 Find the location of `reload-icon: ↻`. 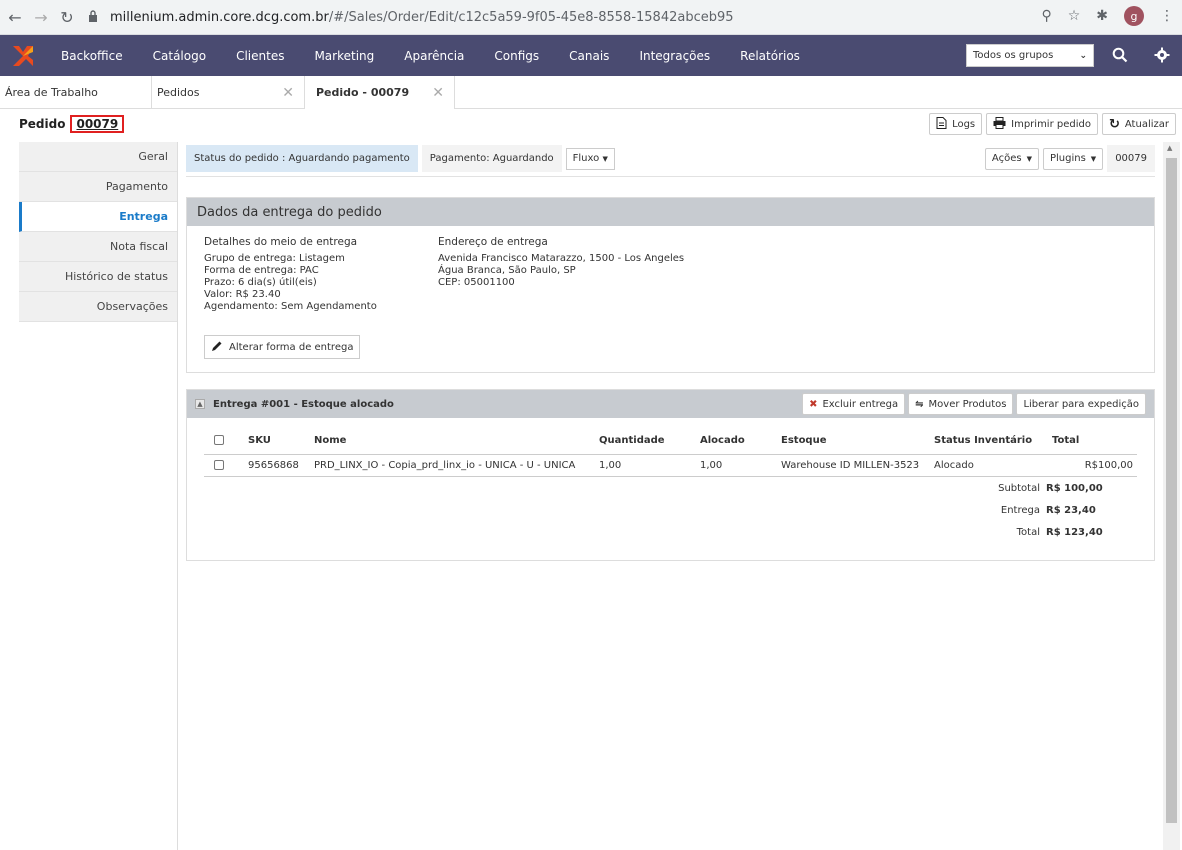

reload-icon: ↻ is located at coordinates (67, 17).